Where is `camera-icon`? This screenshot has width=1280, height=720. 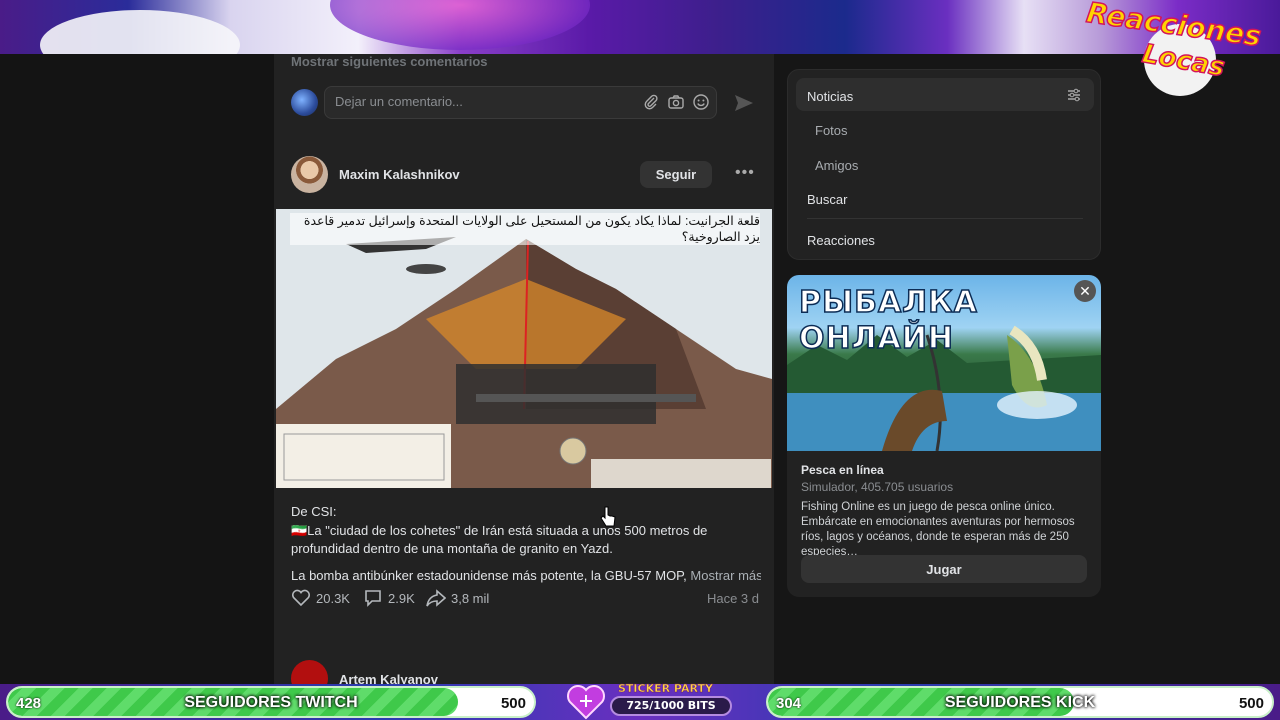
camera-icon is located at coordinates (676, 102).